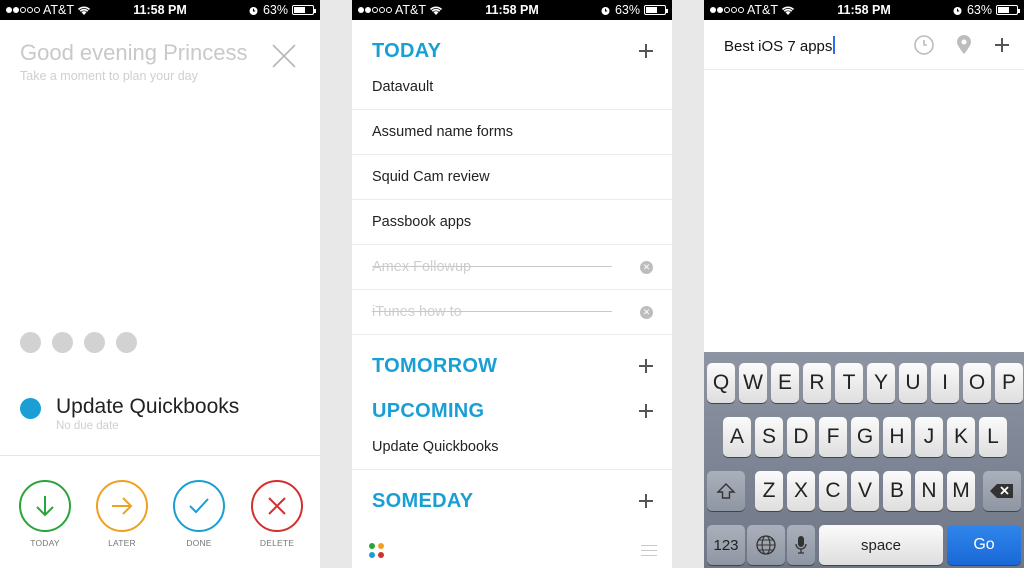  I want to click on microphone-key, so click(801, 545).